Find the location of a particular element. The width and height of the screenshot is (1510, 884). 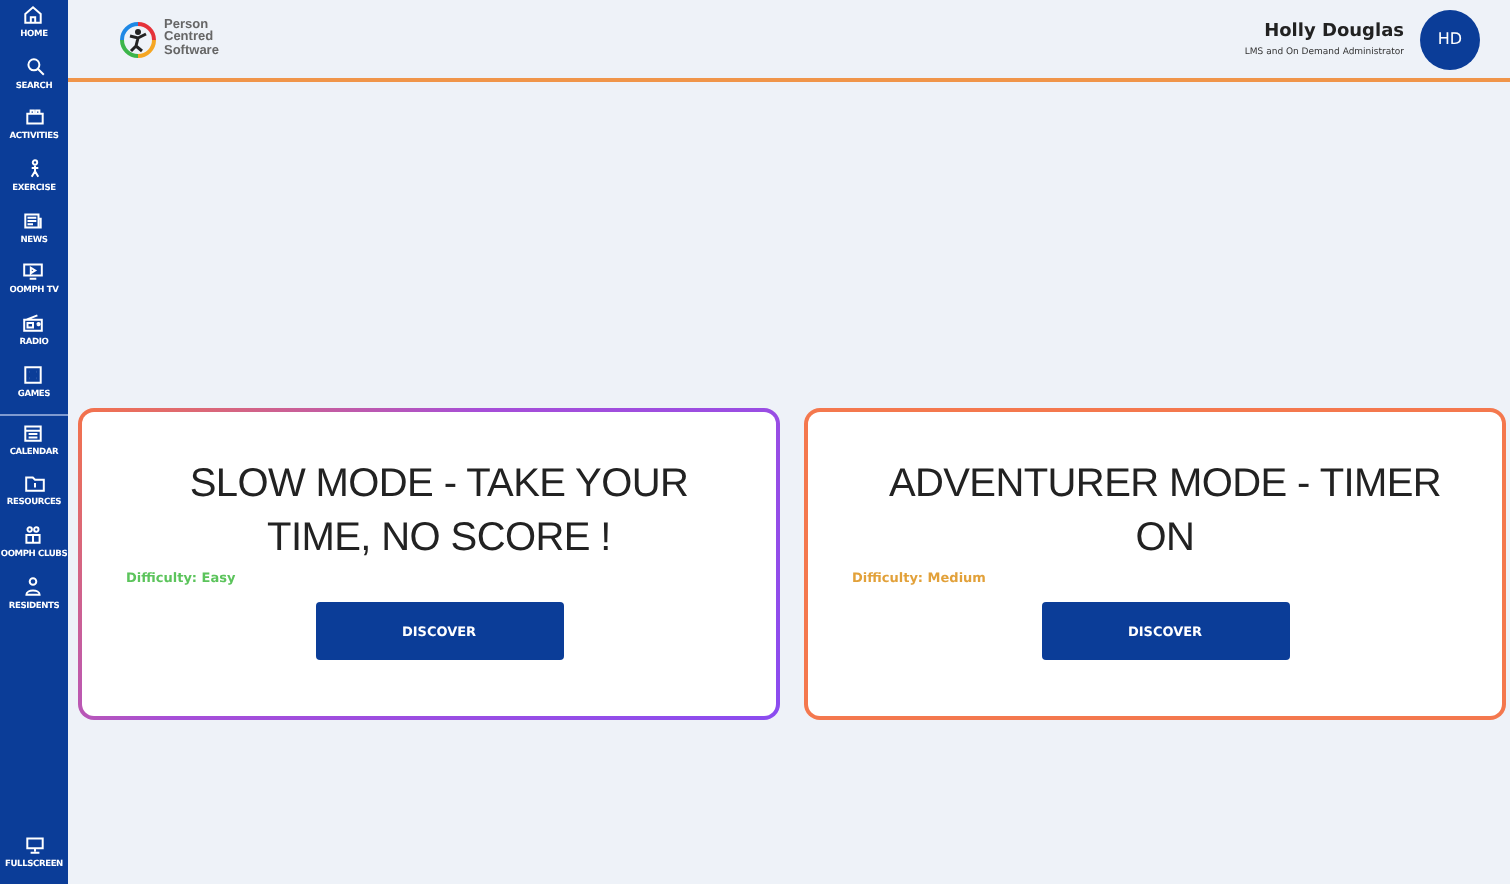

user-name: Holly Douglas is located at coordinates (1334, 31).